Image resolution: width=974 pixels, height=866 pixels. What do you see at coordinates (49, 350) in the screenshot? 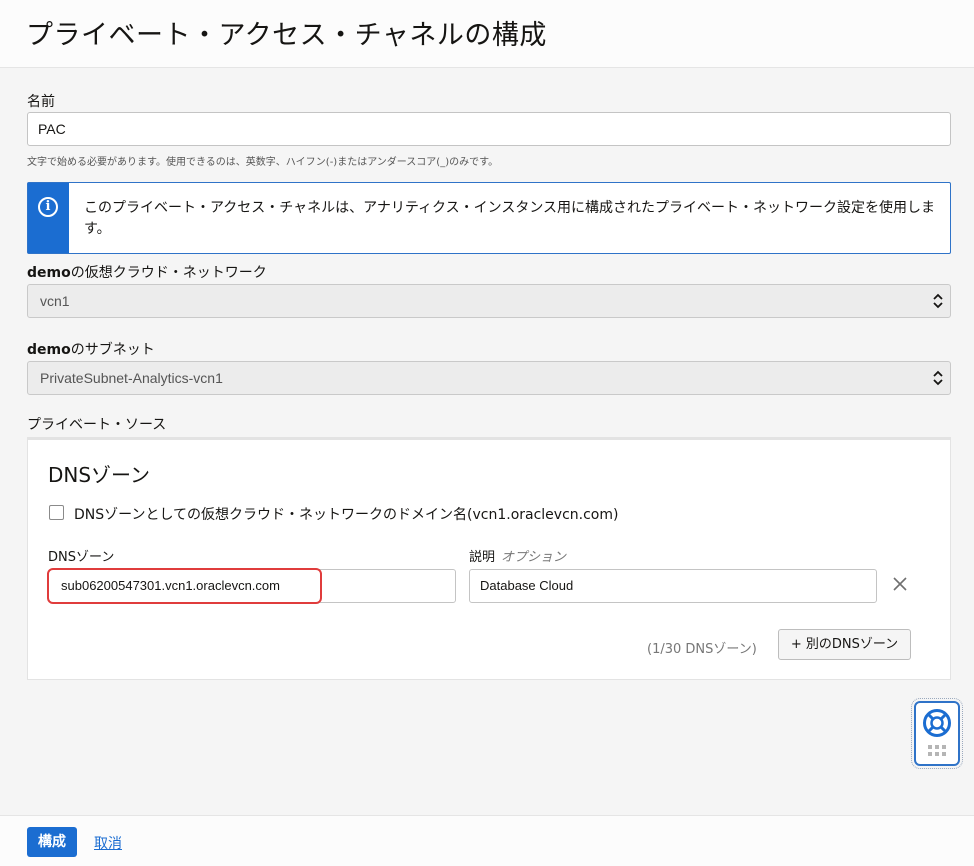
I see `subnet-label-bold: demo` at bounding box center [49, 350].